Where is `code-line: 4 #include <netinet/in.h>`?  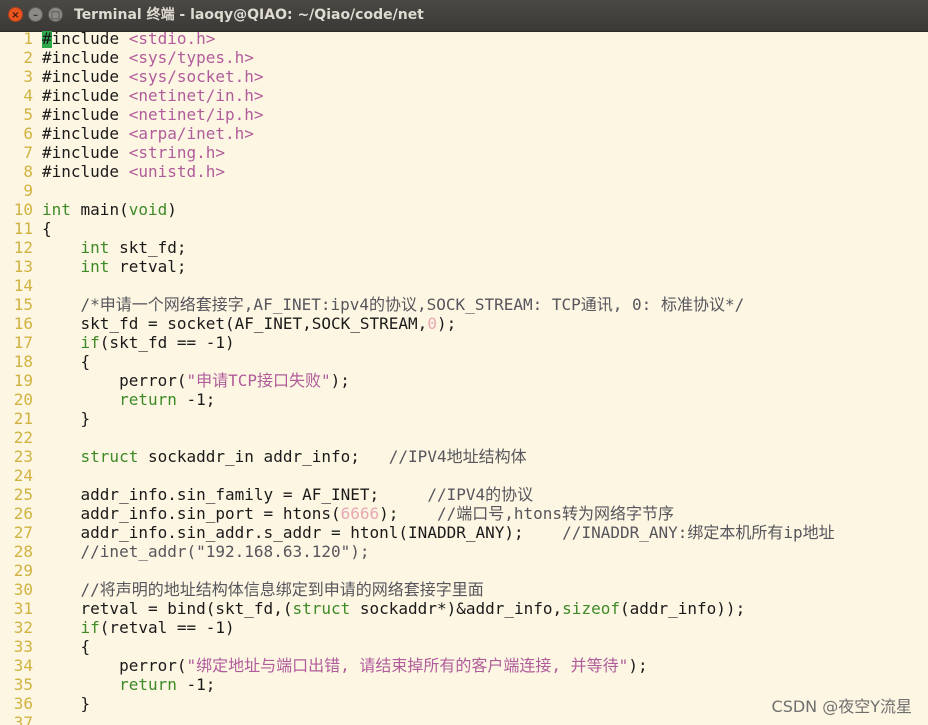
code-line: 4 #include <netinet/in.h> is located at coordinates (131, 95).